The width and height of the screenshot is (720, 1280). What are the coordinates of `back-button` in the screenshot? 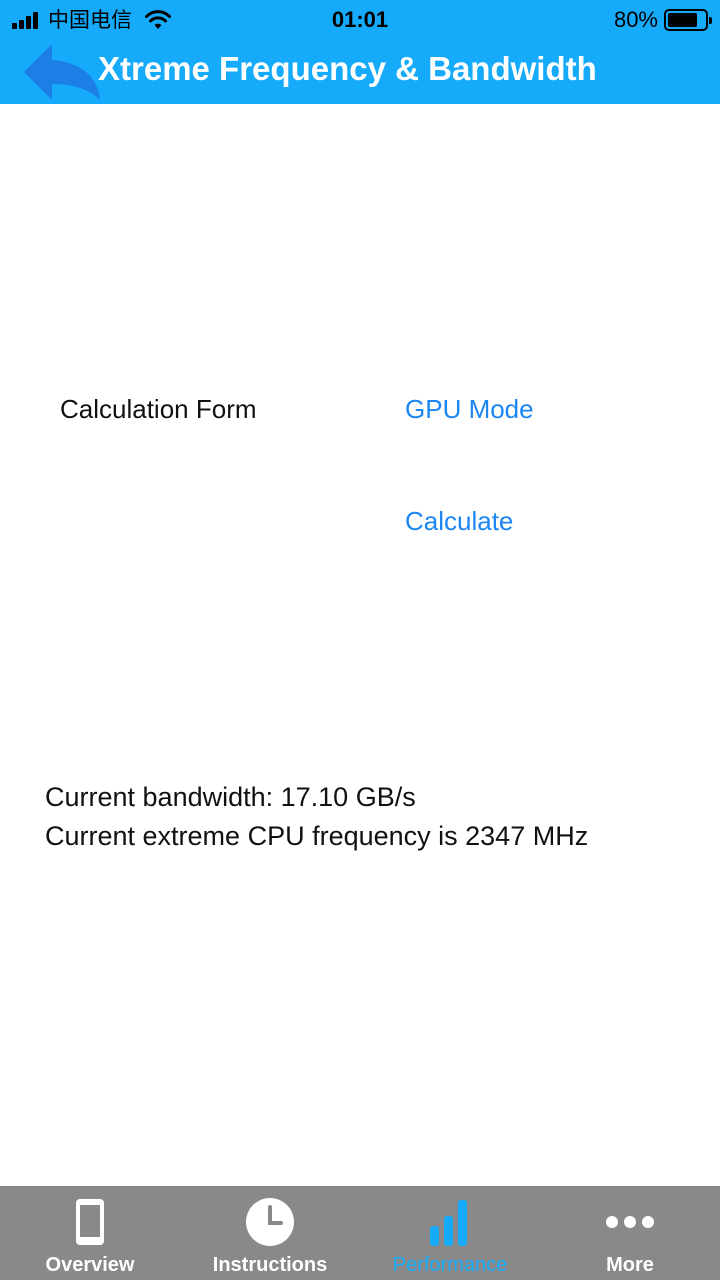 It's located at (61, 72).